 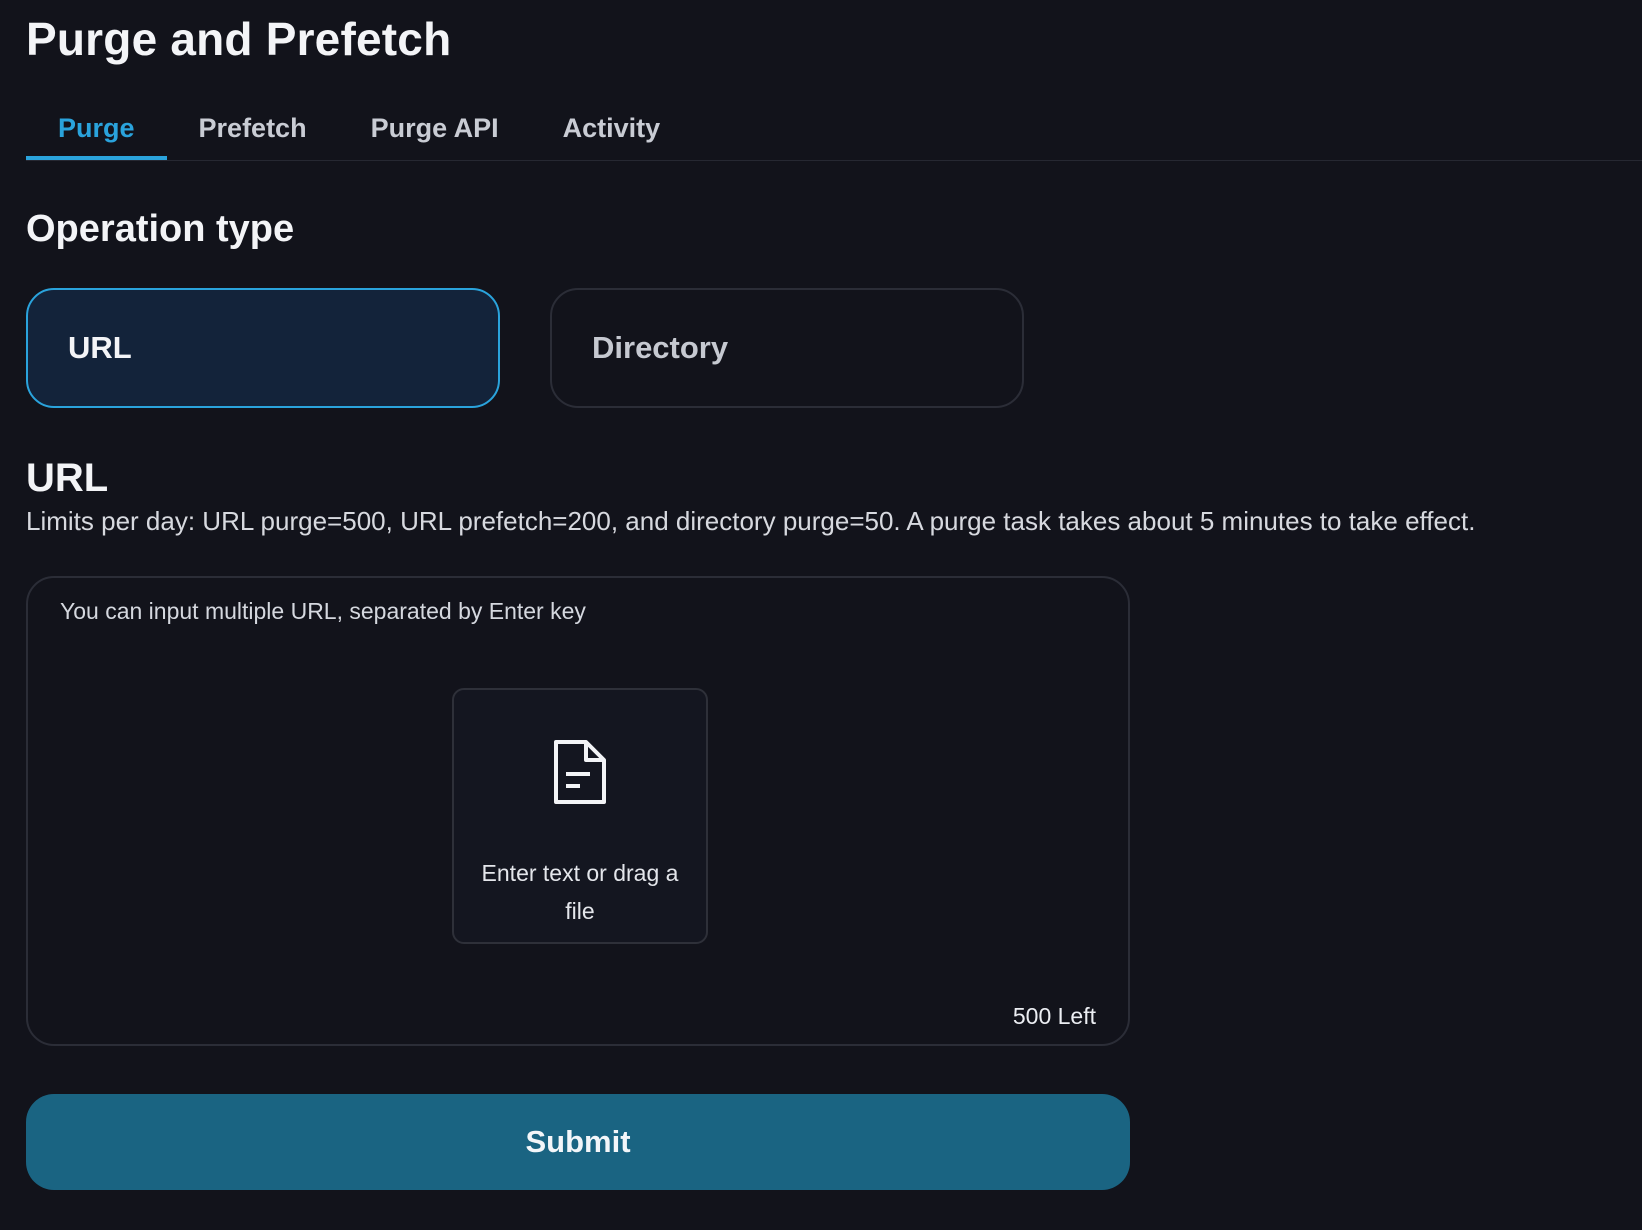 What do you see at coordinates (253, 130) in the screenshot?
I see `tab-prefetch: Prefetch` at bounding box center [253, 130].